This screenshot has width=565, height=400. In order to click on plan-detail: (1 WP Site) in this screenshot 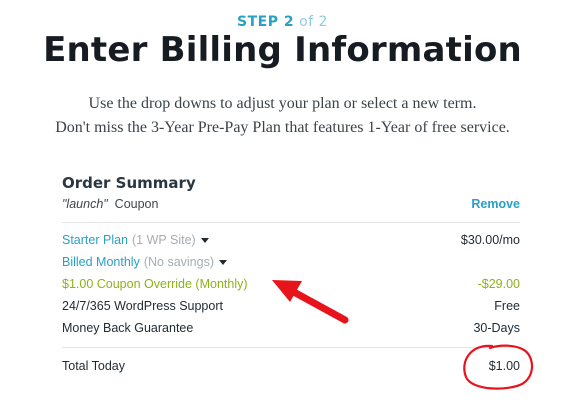, I will do `click(164, 240)`.